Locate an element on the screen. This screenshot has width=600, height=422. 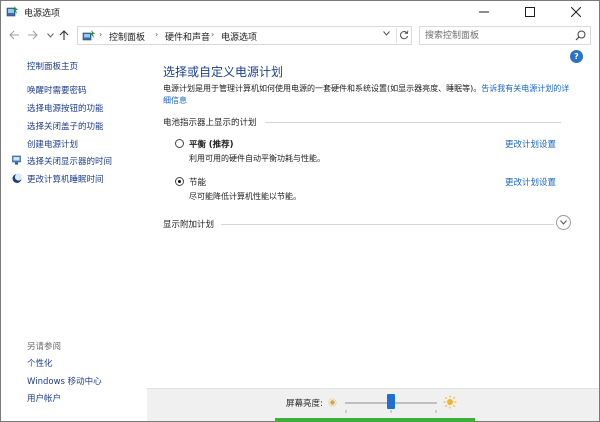
title-bar: 电源选项 is located at coordinates (300, 12).